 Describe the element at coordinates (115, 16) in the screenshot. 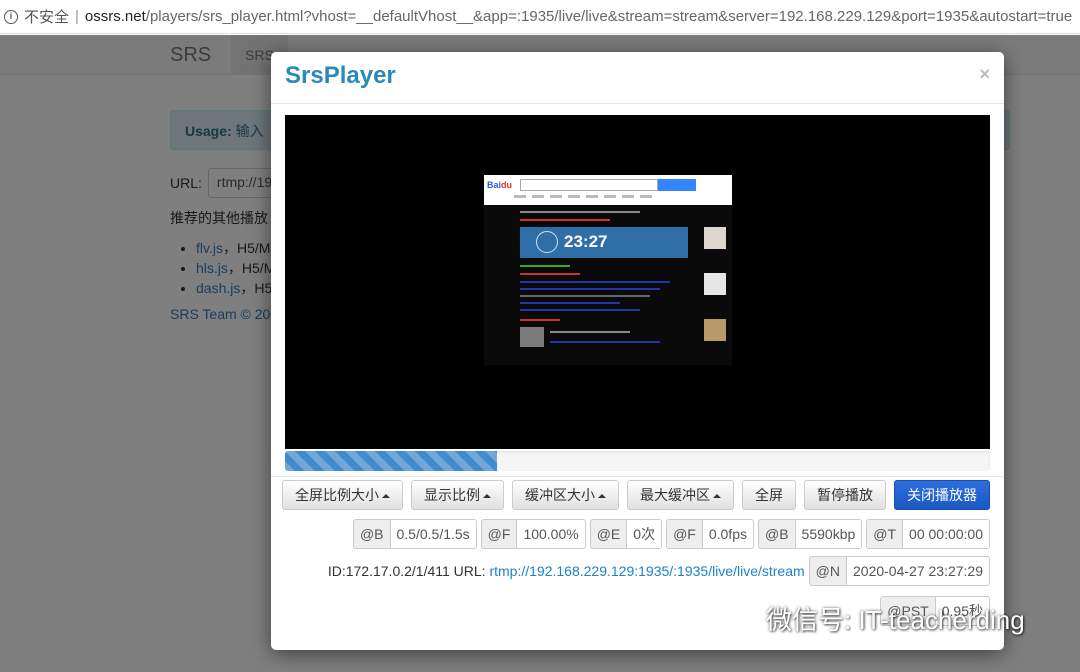

I see `url-host: ossrs.net` at that location.